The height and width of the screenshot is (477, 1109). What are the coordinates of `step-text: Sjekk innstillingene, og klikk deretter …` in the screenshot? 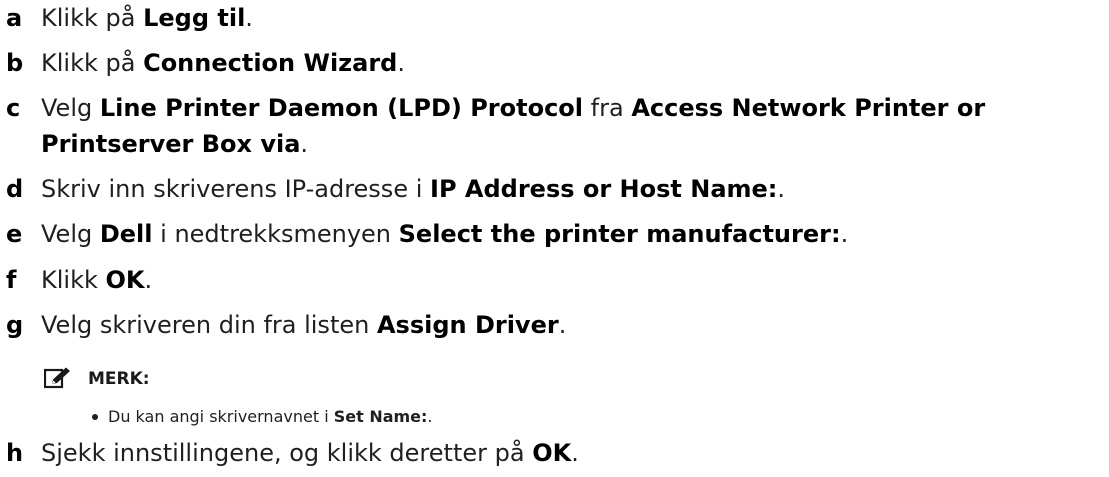 It's located at (571, 453).